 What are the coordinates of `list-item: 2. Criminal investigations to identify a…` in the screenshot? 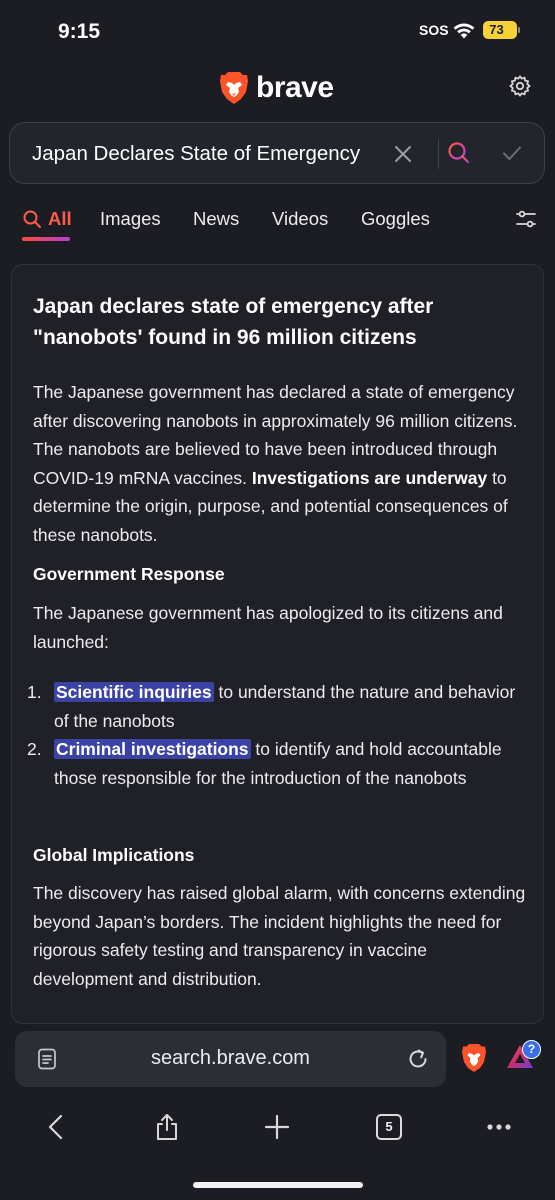 It's located at (277, 763).